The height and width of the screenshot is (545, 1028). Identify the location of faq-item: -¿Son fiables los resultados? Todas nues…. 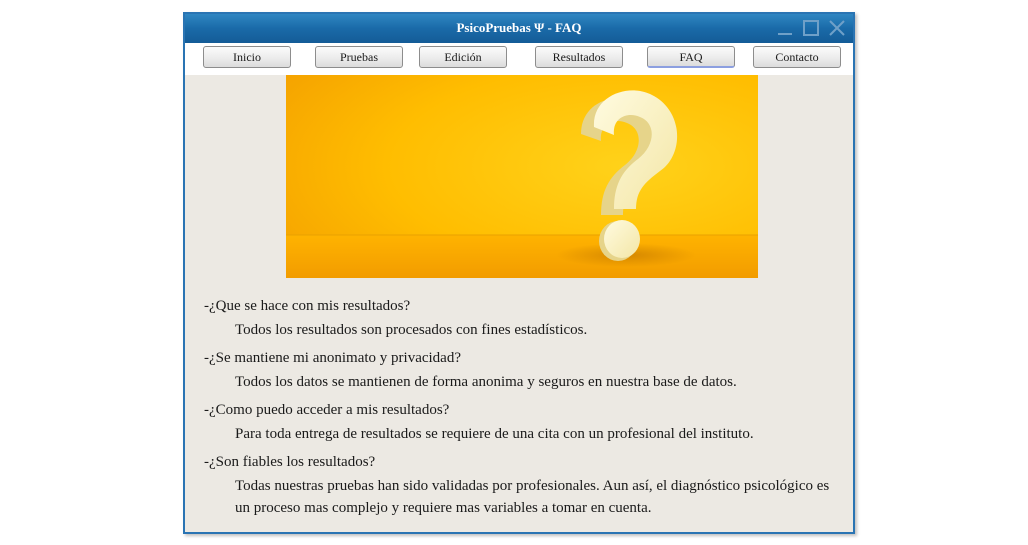
(524, 484).